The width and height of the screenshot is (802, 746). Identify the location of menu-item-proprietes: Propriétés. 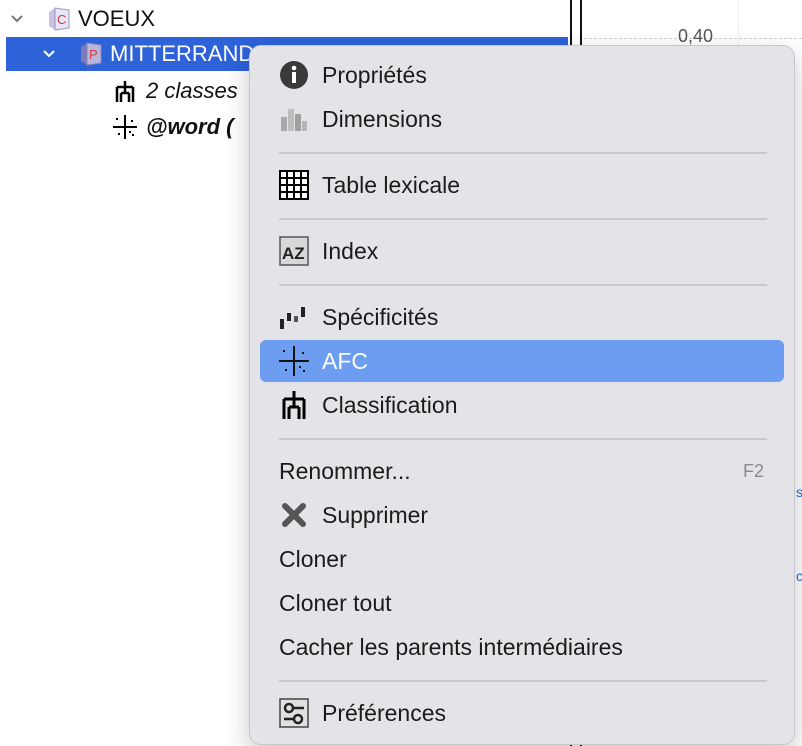
(522, 75).